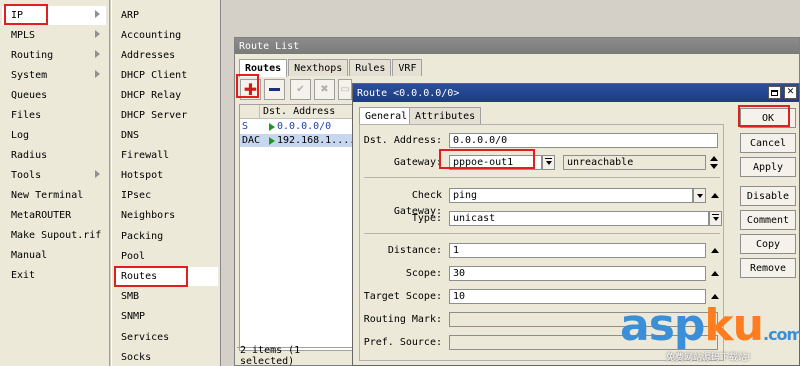  What do you see at coordinates (166, 175) in the screenshot?
I see `submenu-item-hotspot: Hotspot` at bounding box center [166, 175].